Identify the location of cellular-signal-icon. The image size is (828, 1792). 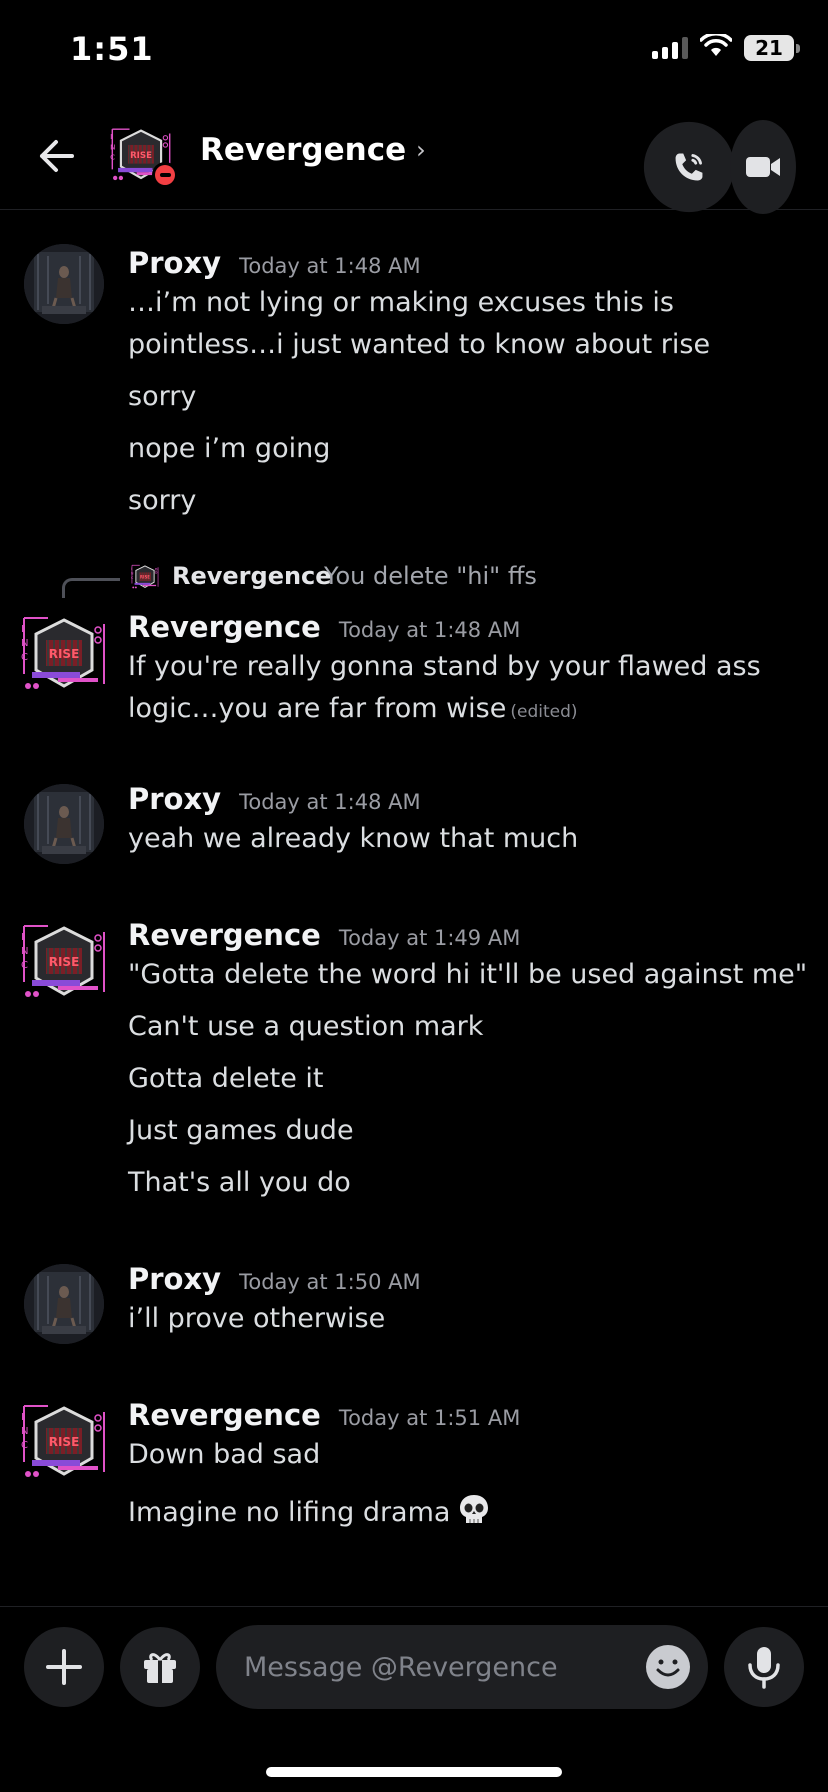
(670, 48).